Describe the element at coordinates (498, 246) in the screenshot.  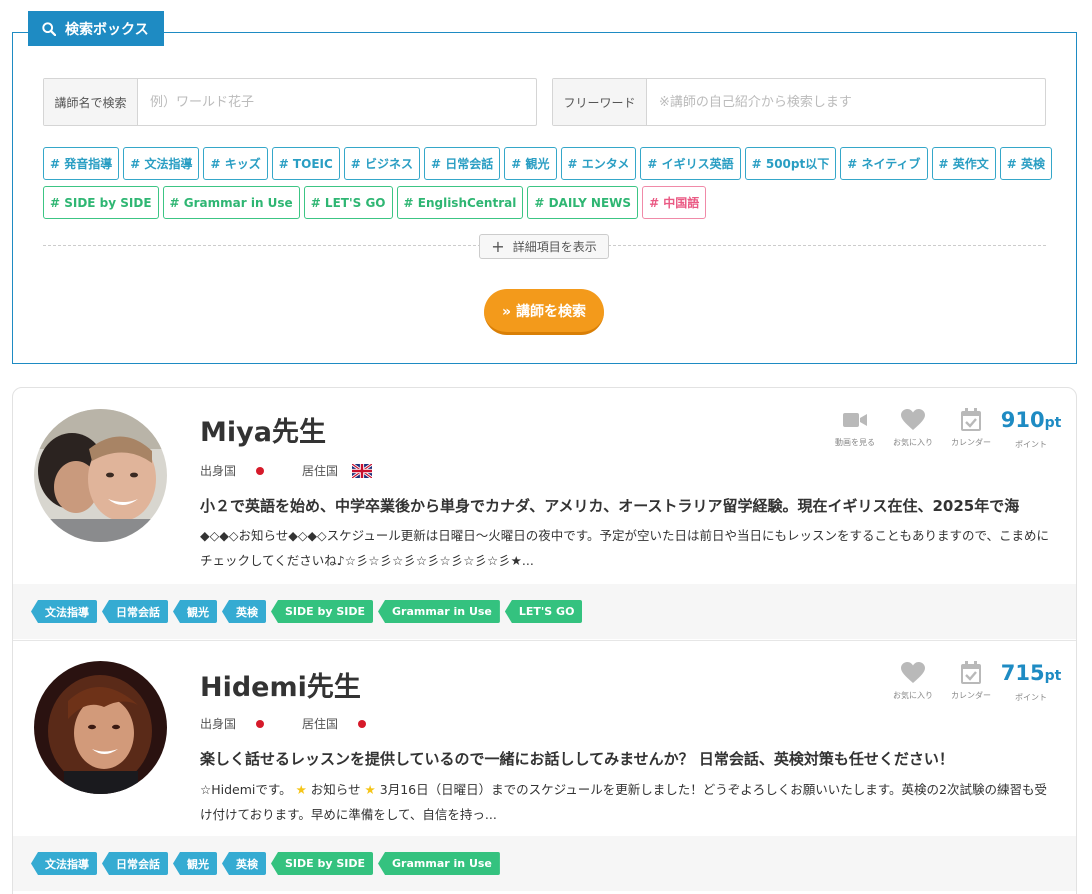
I see `plus-icon: +` at that location.